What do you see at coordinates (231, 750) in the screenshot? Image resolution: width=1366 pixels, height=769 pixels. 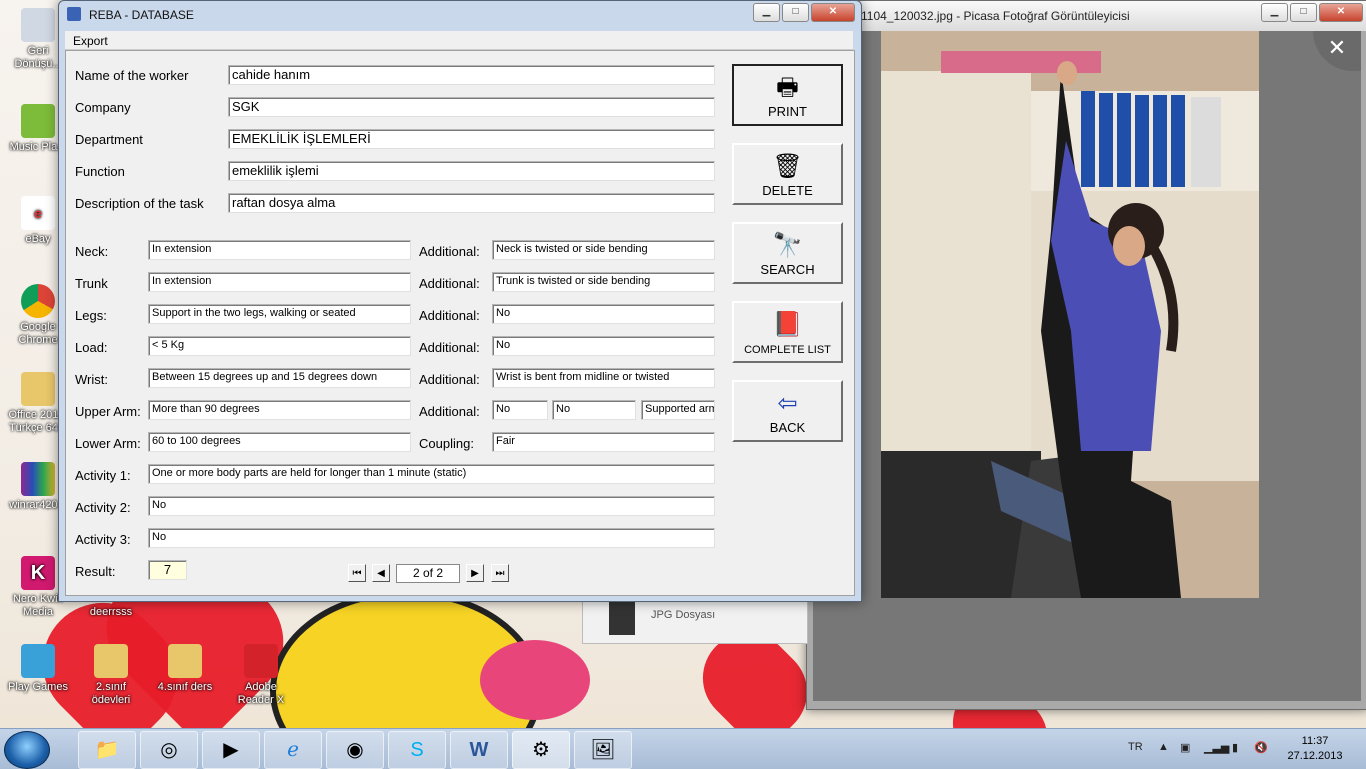 I see `taskbar-video: ▶` at bounding box center [231, 750].